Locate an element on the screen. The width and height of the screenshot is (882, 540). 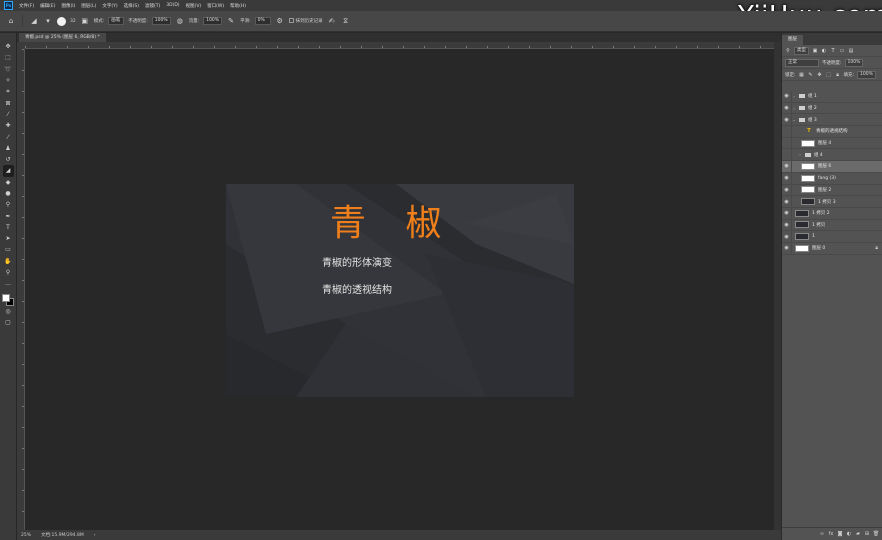
chevron-down-icon: ⌄ is located at coordinates (794, 119).